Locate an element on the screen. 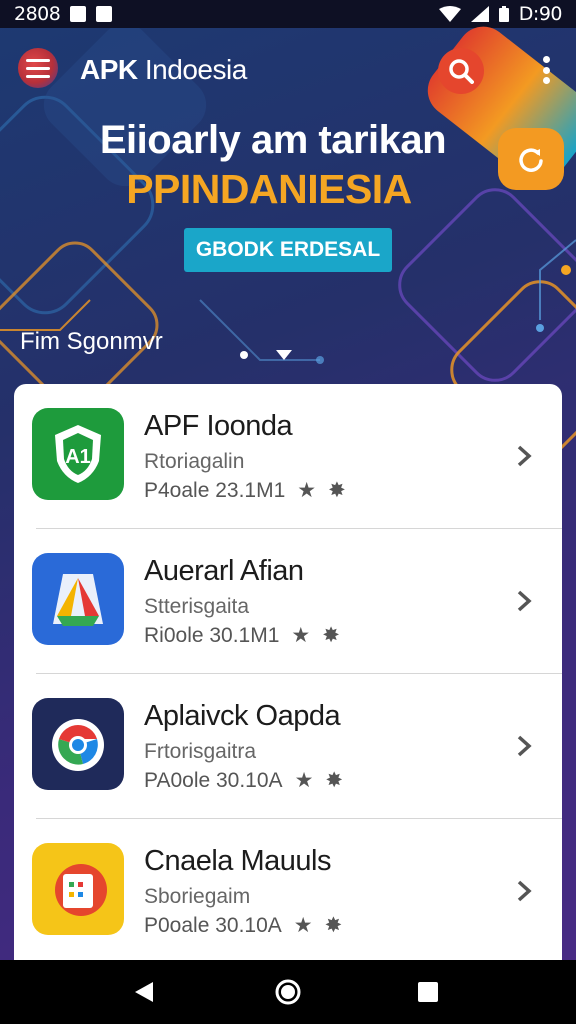 The width and height of the screenshot is (576, 1024). menu-button is located at coordinates (38, 68).